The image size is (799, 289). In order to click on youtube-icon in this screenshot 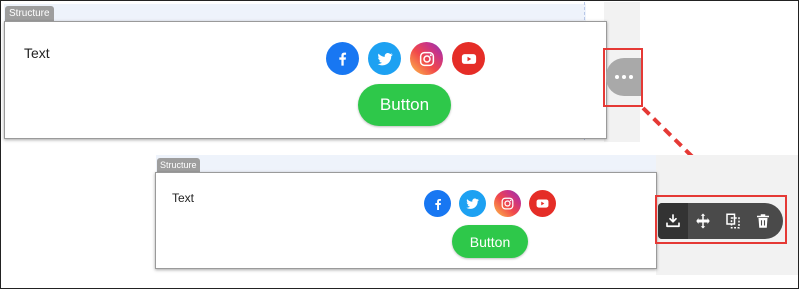, I will do `click(542, 203)`.